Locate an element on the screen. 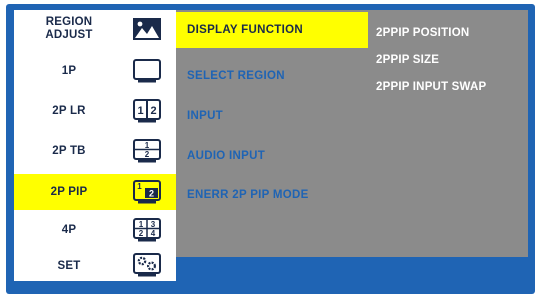 The height and width of the screenshot is (301, 543). menu-item-label: INPUT is located at coordinates (205, 116).